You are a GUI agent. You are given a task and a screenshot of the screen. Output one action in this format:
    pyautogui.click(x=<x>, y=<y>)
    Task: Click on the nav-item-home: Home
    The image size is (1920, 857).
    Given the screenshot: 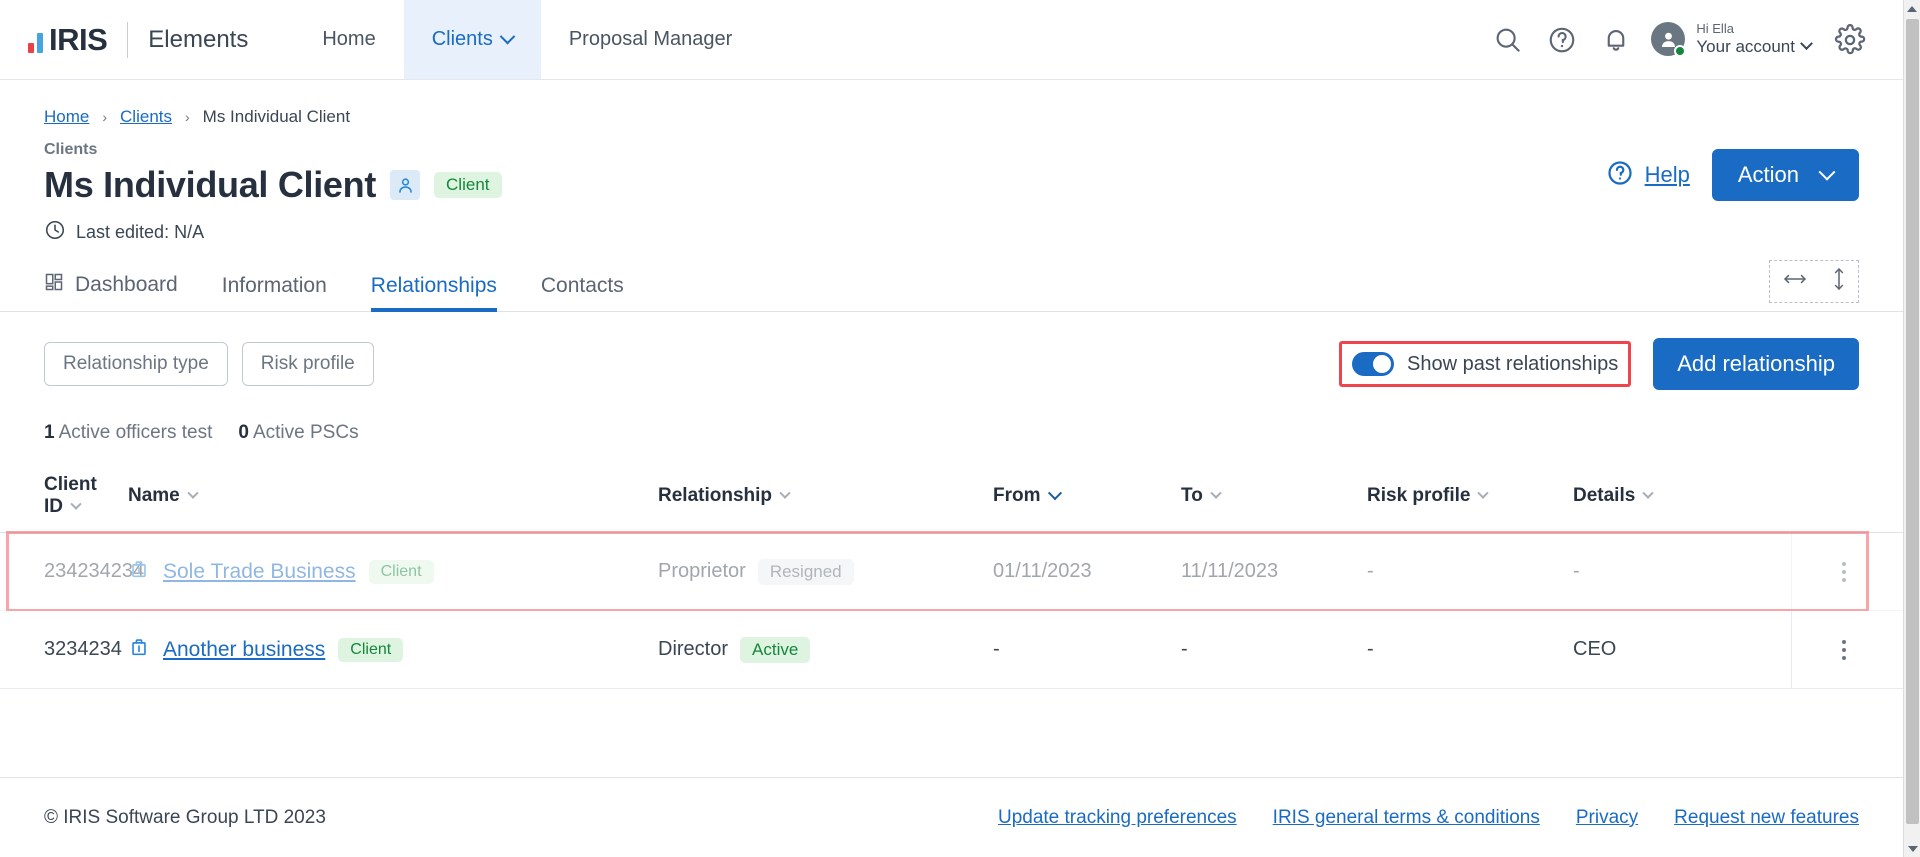 What is the action you would take?
    pyautogui.click(x=348, y=39)
    